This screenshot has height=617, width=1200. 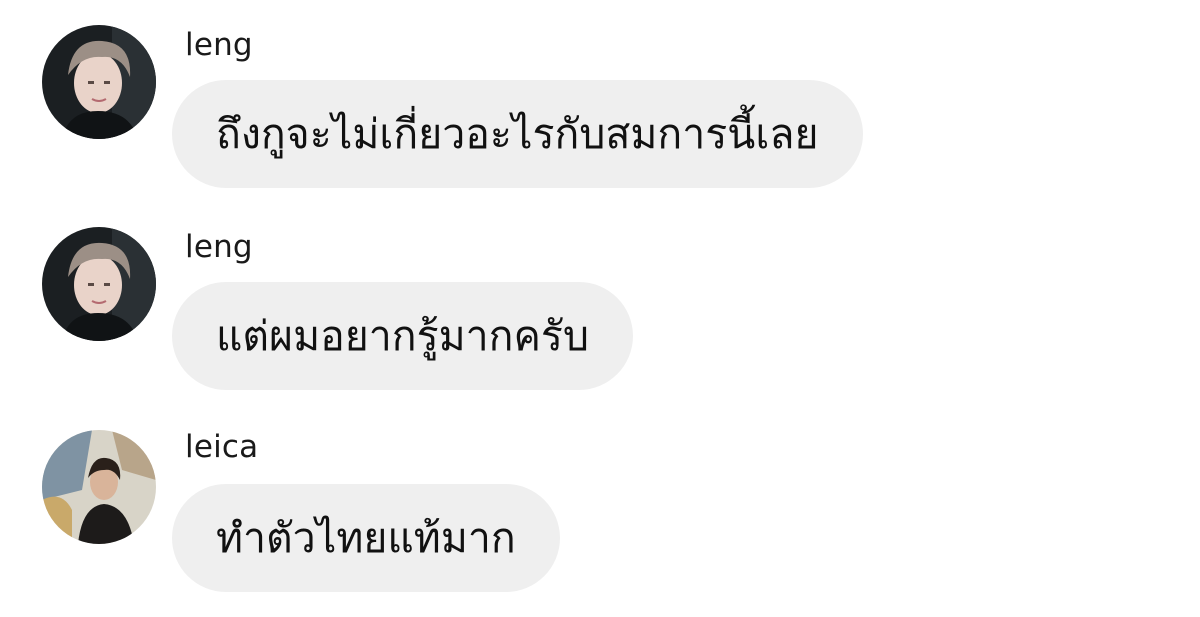 I want to click on message-bubble: แต่ผมอยากรู้มากครับ, so click(x=402, y=336).